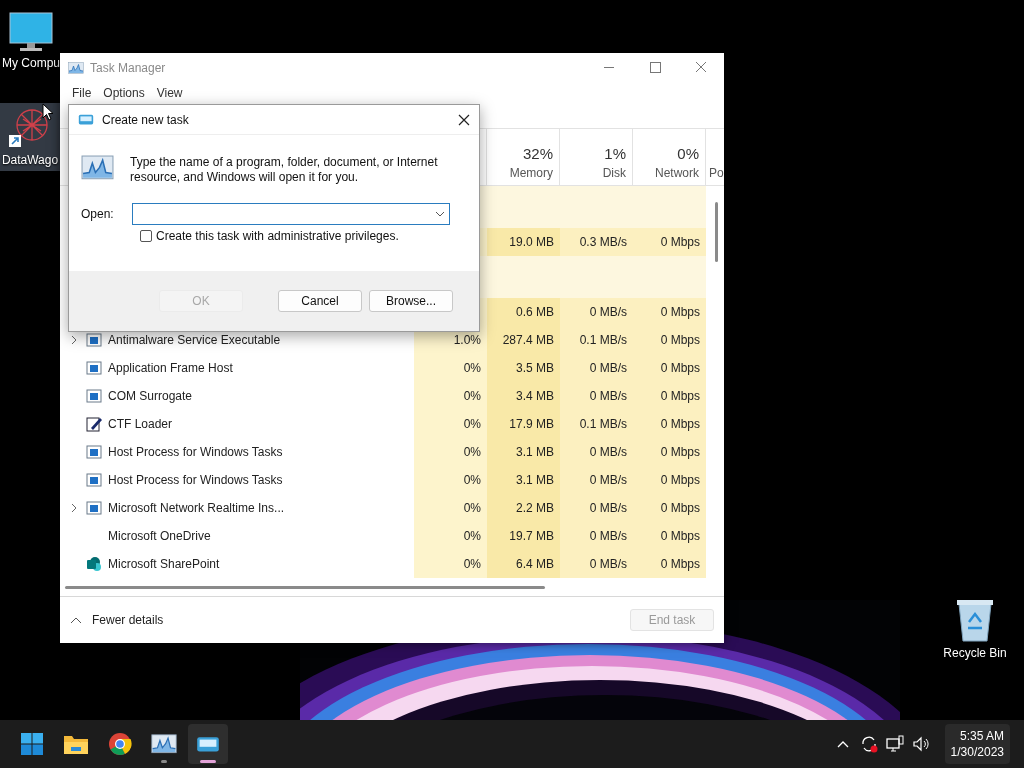 This screenshot has width=1024, height=768. Describe the element at coordinates (124, 92) in the screenshot. I see `menu-item: Options` at that location.